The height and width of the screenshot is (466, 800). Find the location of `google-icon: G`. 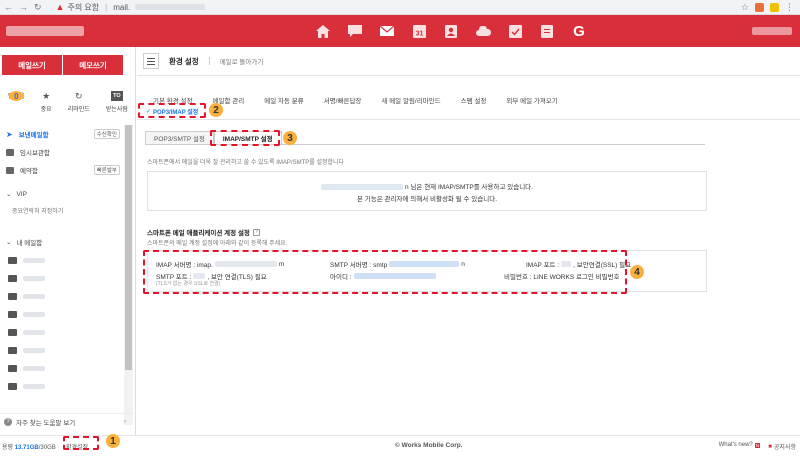

google-icon: G is located at coordinates (579, 31).